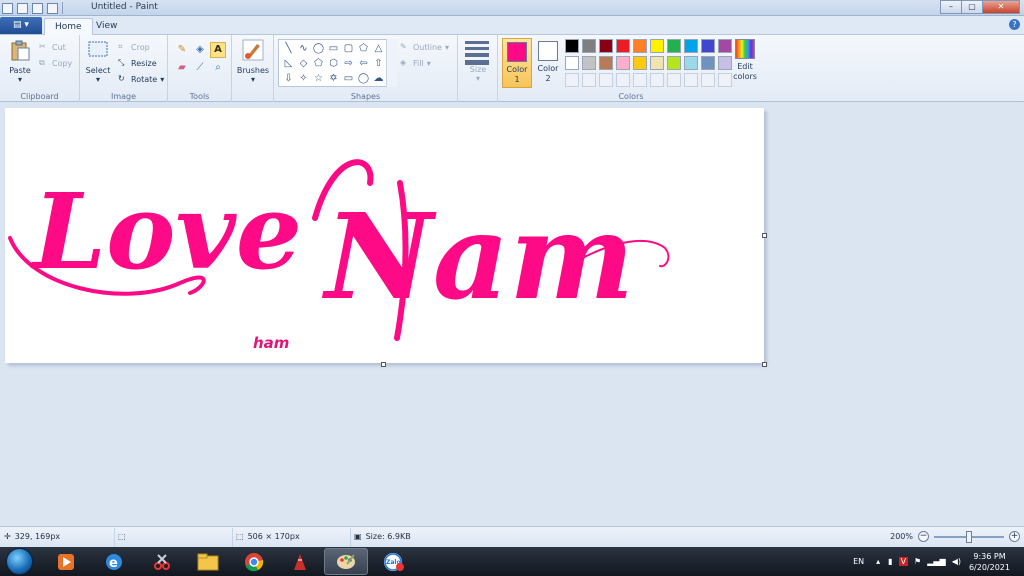  I want to click on triangle-shape-icon: △, so click(378, 48).